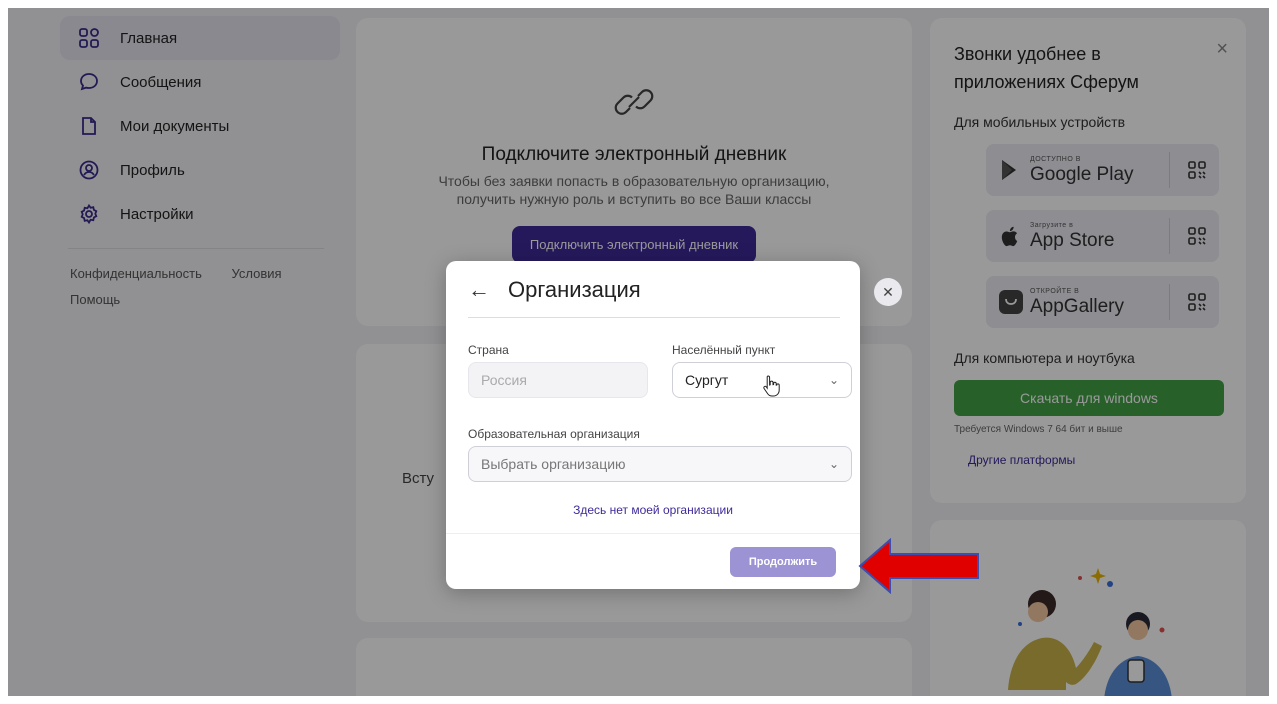  What do you see at coordinates (553, 464) in the screenshot?
I see `organization-placeholder: Выбрать организацию` at bounding box center [553, 464].